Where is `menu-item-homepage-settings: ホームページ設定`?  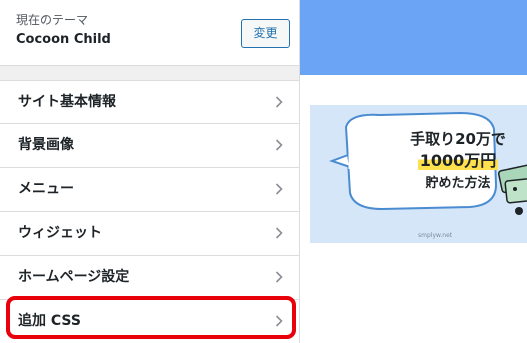
menu-item-homepage-settings: ホームページ設定 is located at coordinates (149, 278).